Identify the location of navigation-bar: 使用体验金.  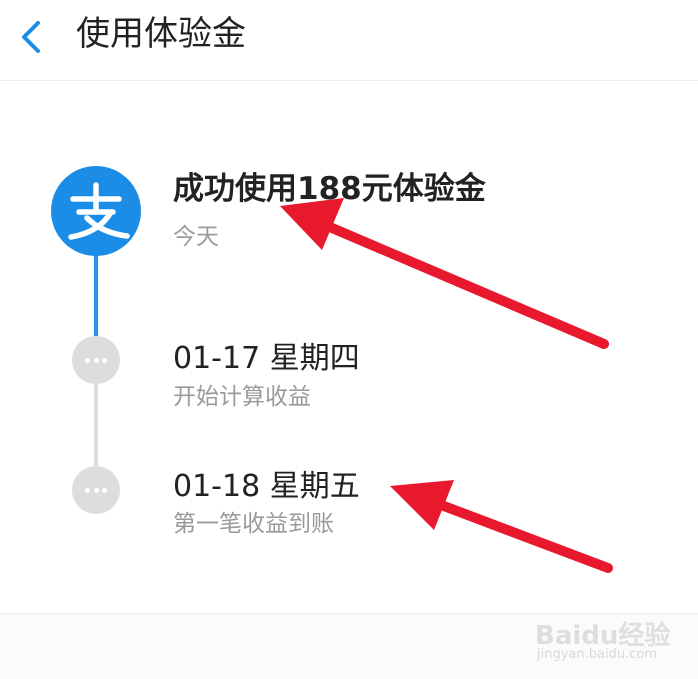
(349, 40).